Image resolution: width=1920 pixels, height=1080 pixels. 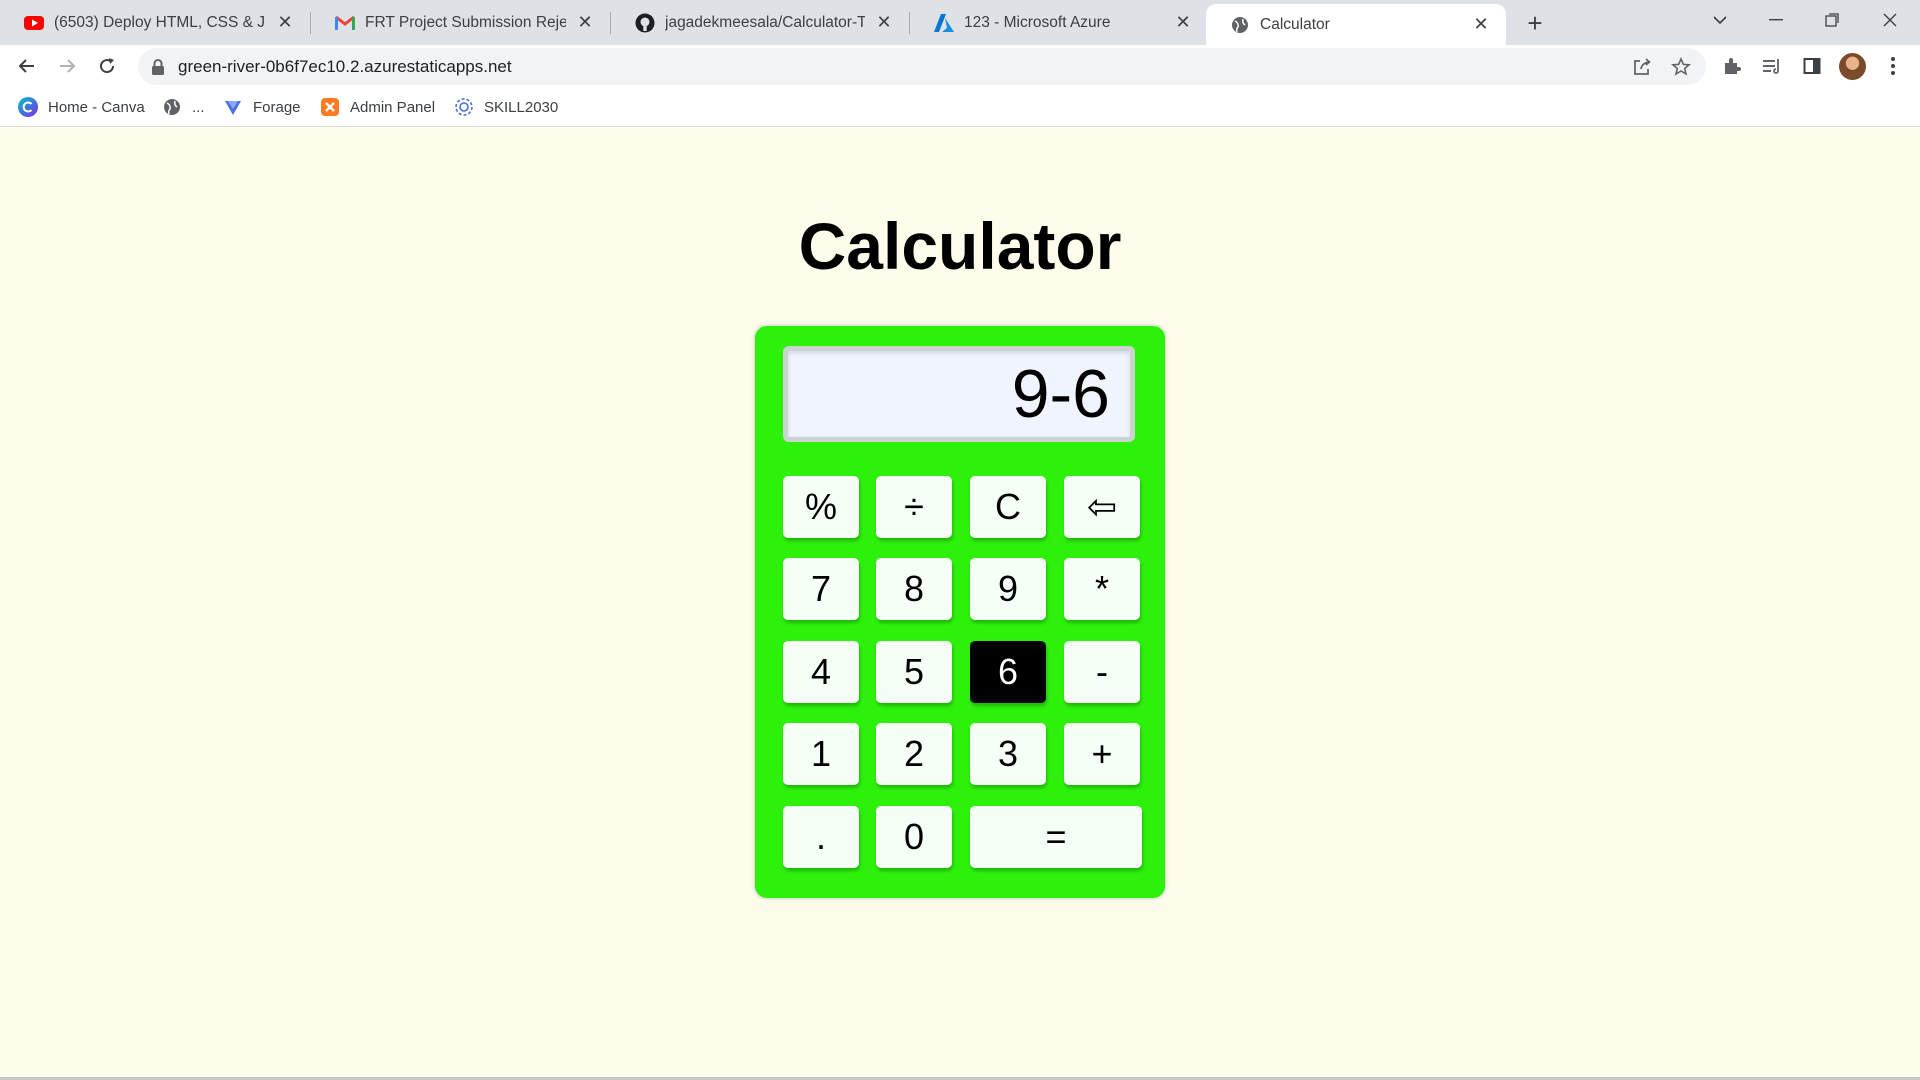 I want to click on tab-title: jagadekmeesala/Calculator-Tool:, so click(x=765, y=22).